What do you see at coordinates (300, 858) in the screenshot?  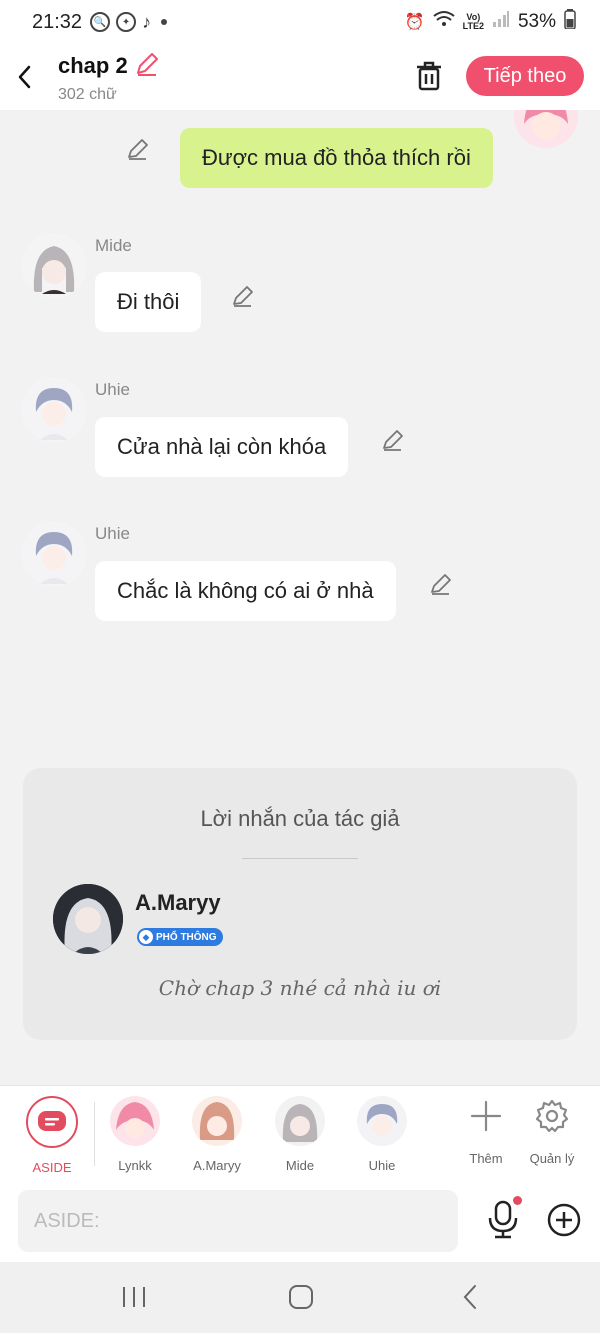 I see `divider` at bounding box center [300, 858].